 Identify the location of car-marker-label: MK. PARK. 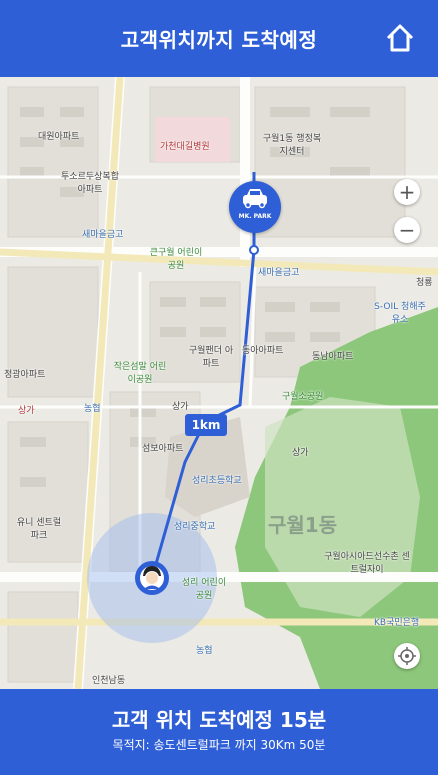
(255, 216).